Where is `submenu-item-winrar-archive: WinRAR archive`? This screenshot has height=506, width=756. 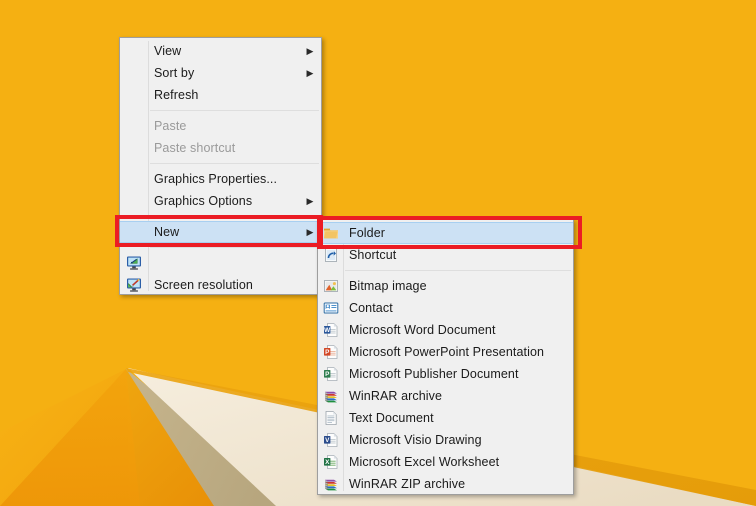 submenu-item-winrar-archive: WinRAR archive is located at coordinates (445, 396).